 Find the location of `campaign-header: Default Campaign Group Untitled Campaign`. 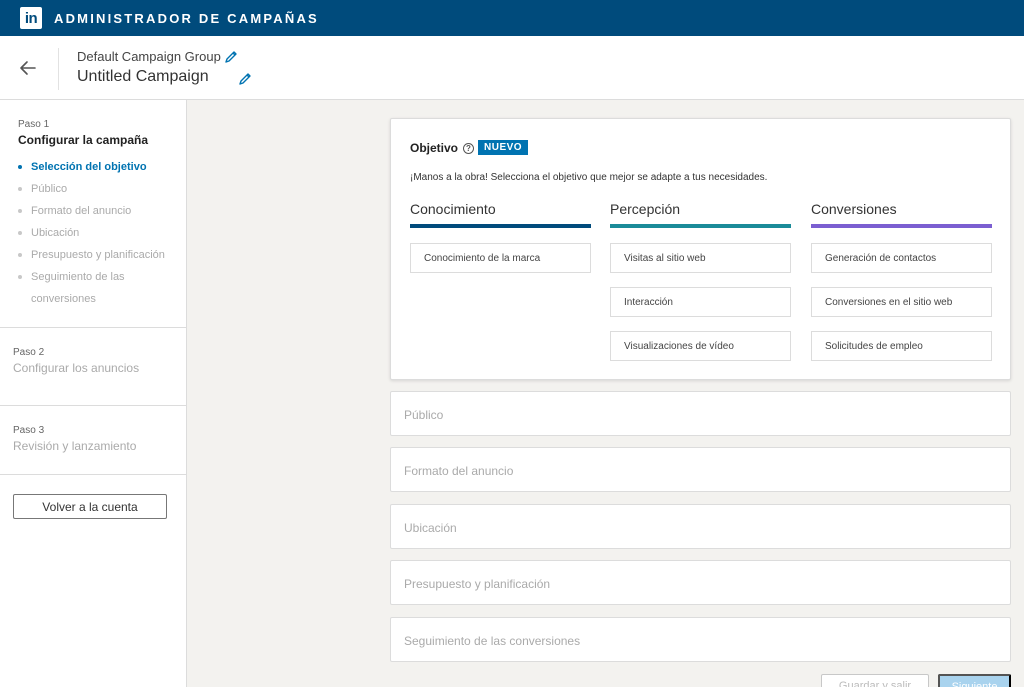

campaign-header: Default Campaign Group Untitled Campaign is located at coordinates (512, 68).